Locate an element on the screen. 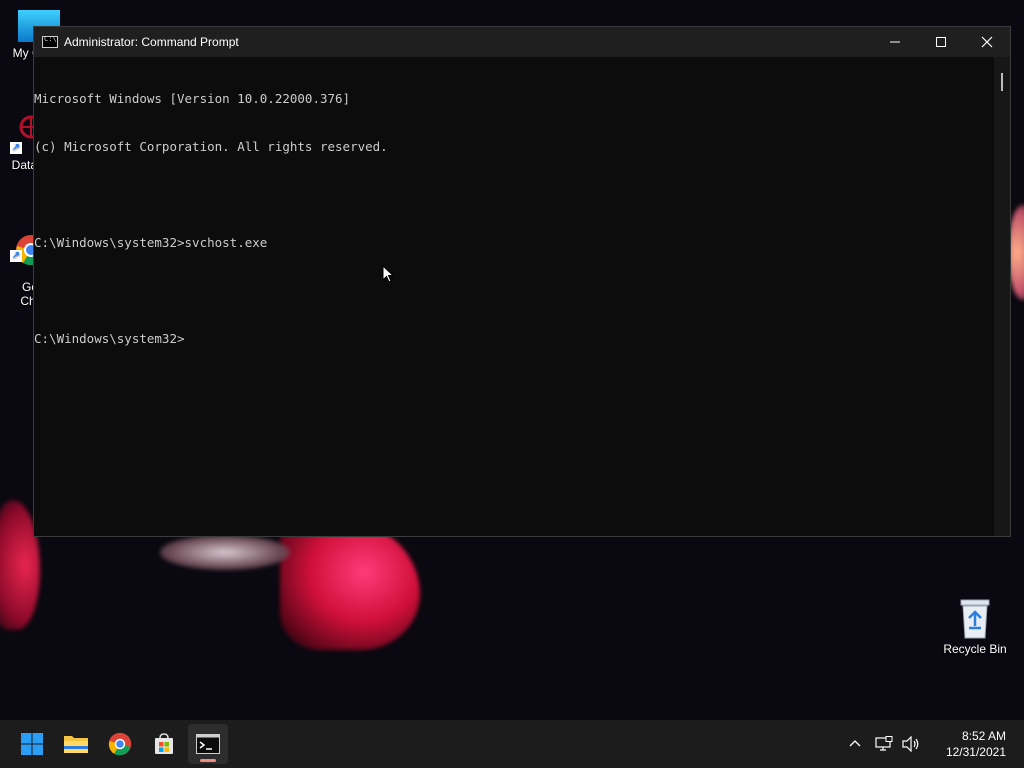  taskbar-command-prompt is located at coordinates (208, 744).